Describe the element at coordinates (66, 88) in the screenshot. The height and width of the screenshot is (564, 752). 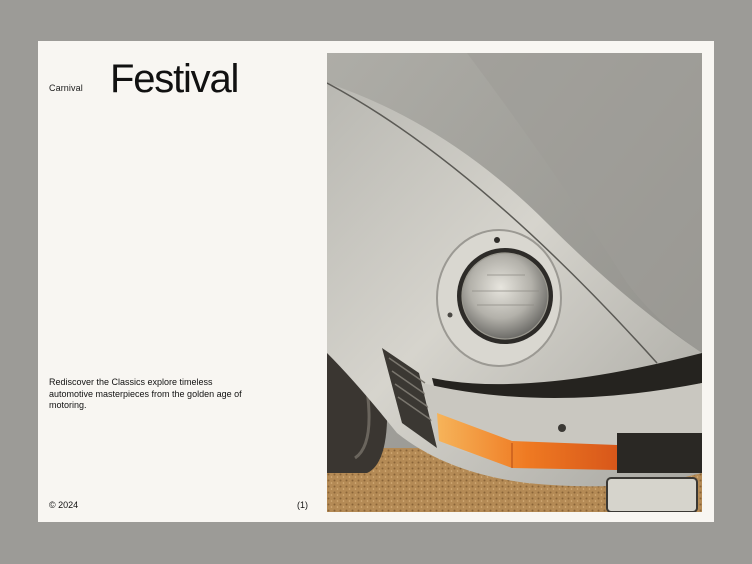
I see `eyebrow-label: Carnival` at that location.